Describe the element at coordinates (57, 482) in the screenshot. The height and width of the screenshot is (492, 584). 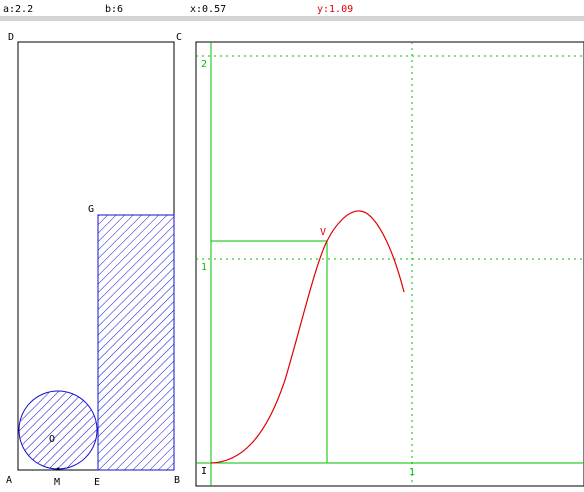
I see `label-point-m: M` at that location.